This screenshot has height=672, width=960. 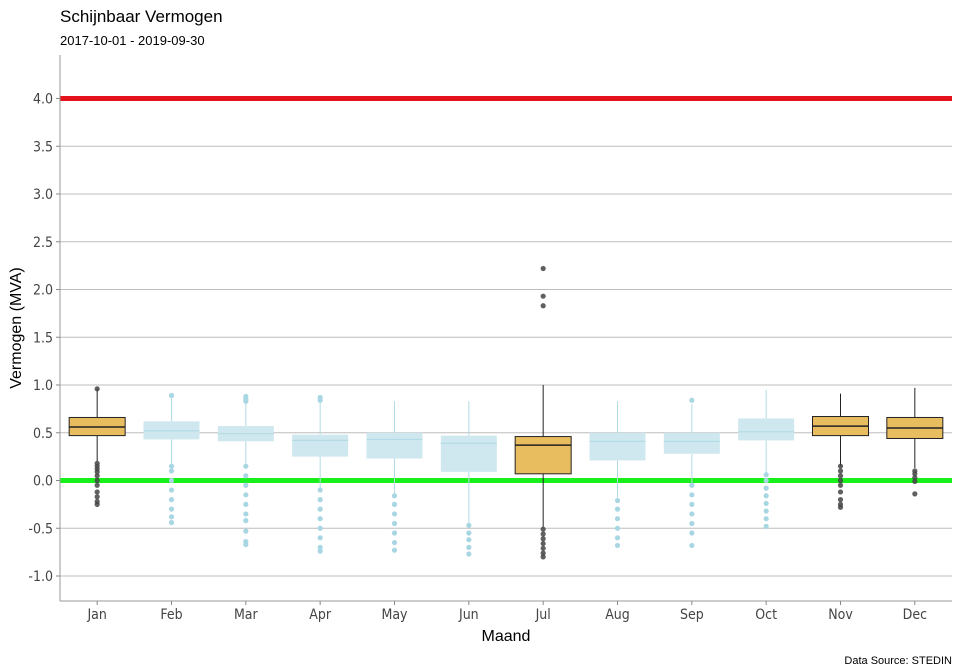 I want to click on x-tick-label: Mar, so click(x=246, y=615).